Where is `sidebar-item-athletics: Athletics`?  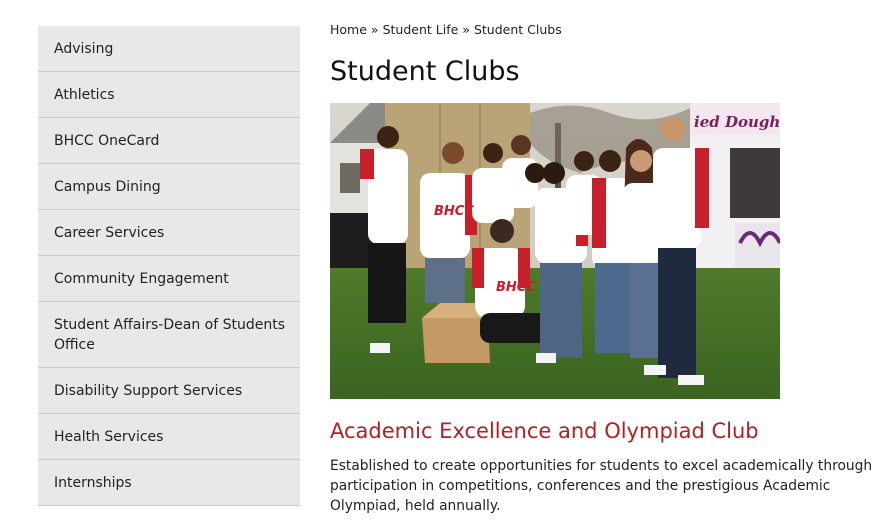
sidebar-item-athletics: Athletics is located at coordinates (169, 95).